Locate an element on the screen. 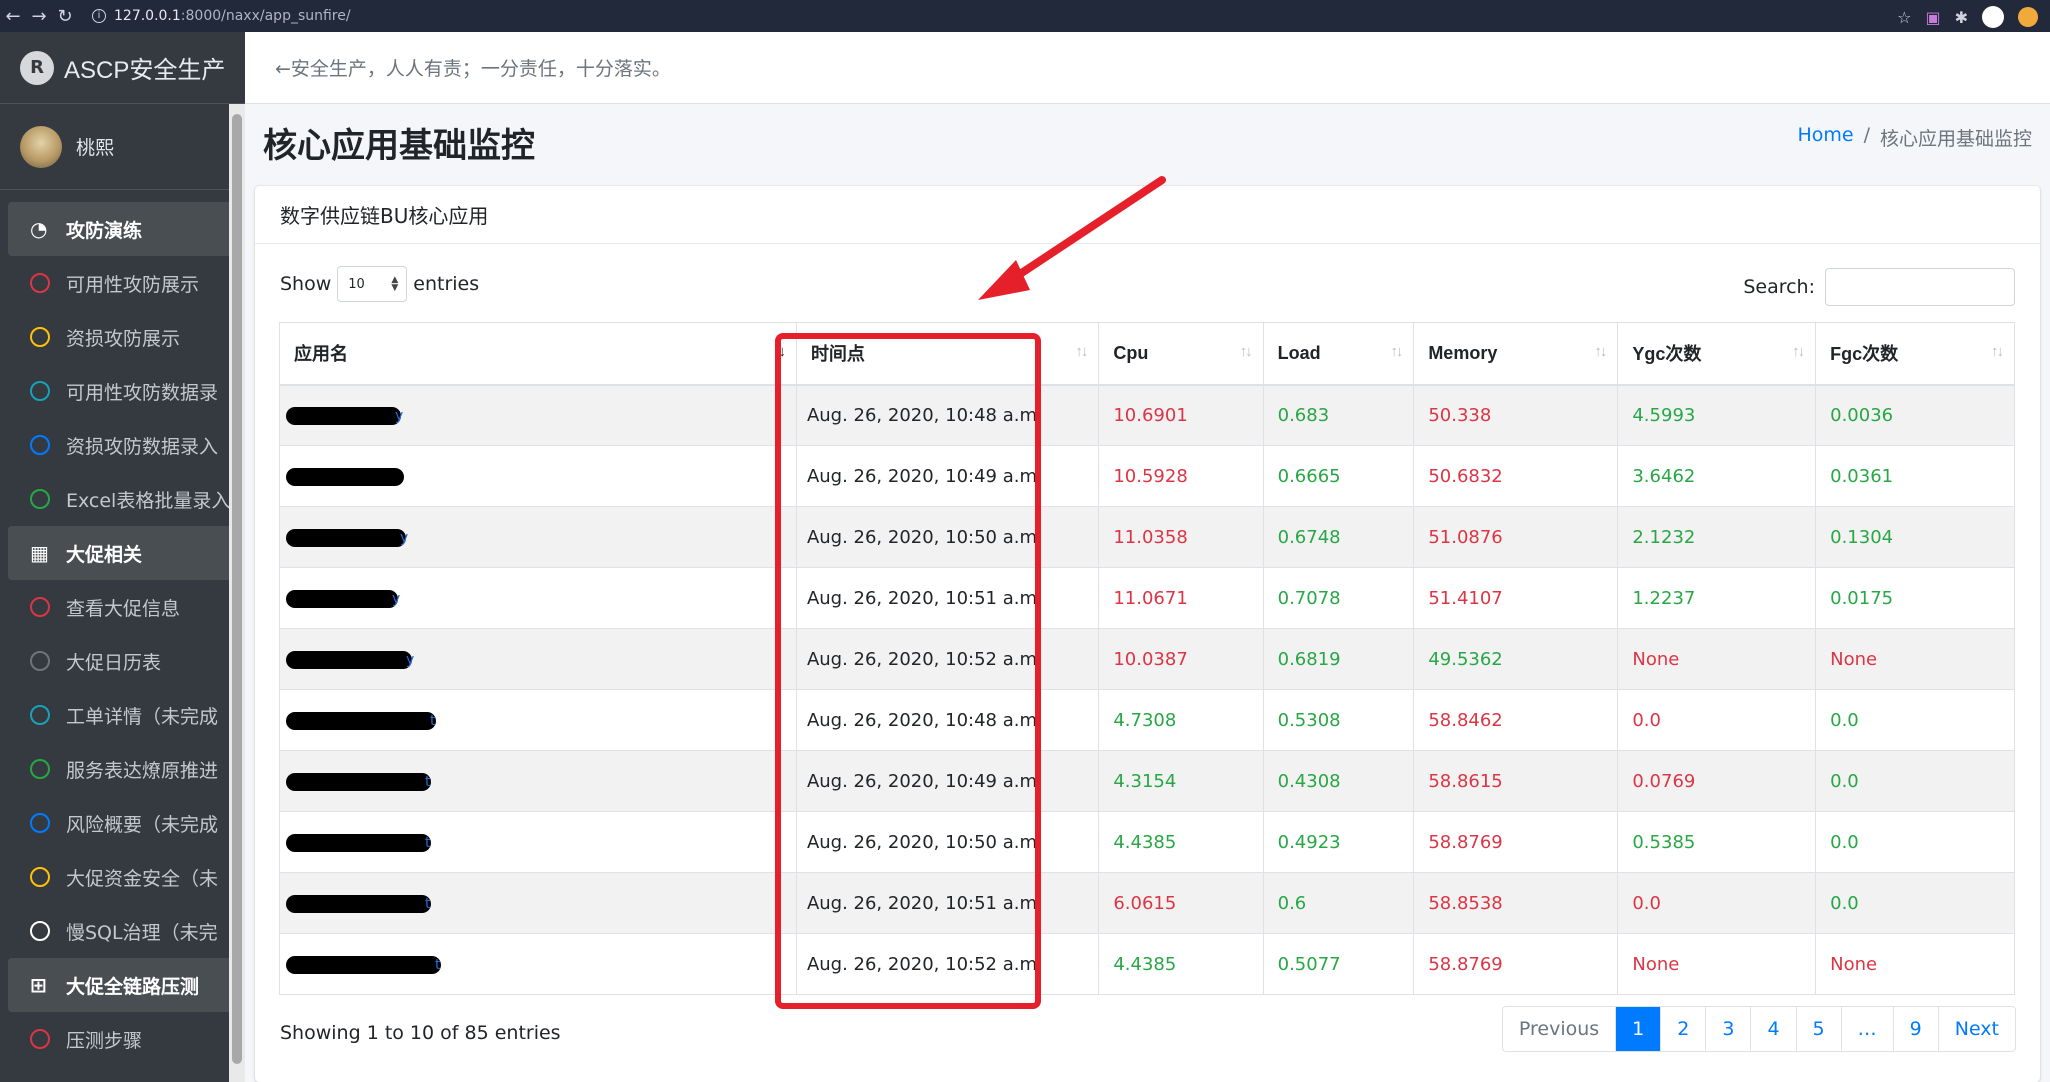 This screenshot has width=2050, height=1082. entries-select: 10 ▲ ▼ is located at coordinates (372, 284).